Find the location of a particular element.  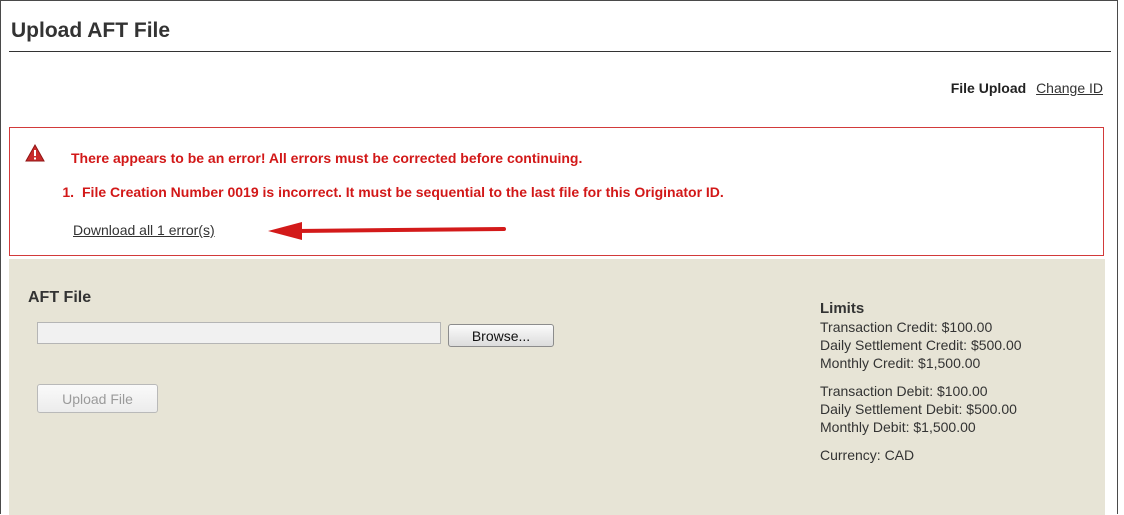

page-title: Upload AFT File is located at coordinates (91, 30).